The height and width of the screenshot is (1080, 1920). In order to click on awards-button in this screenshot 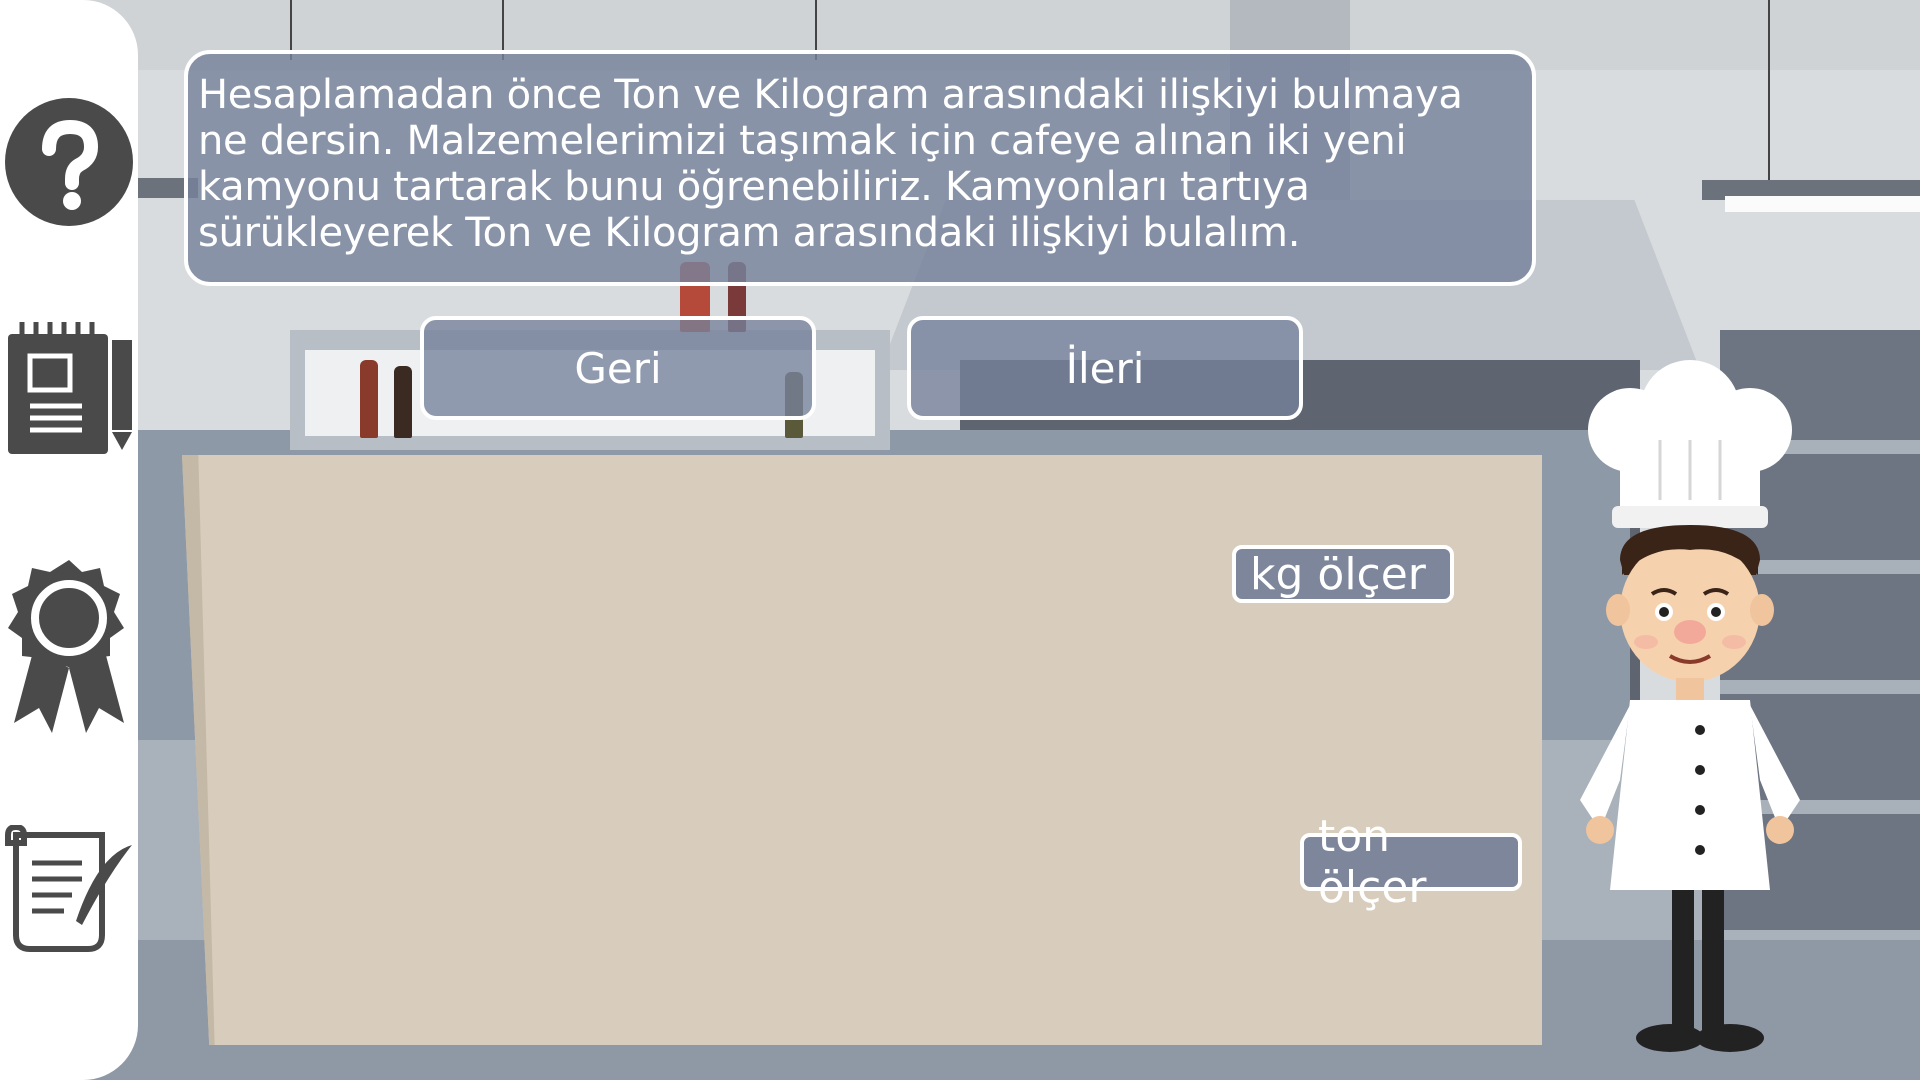, I will do `click(69, 646)`.